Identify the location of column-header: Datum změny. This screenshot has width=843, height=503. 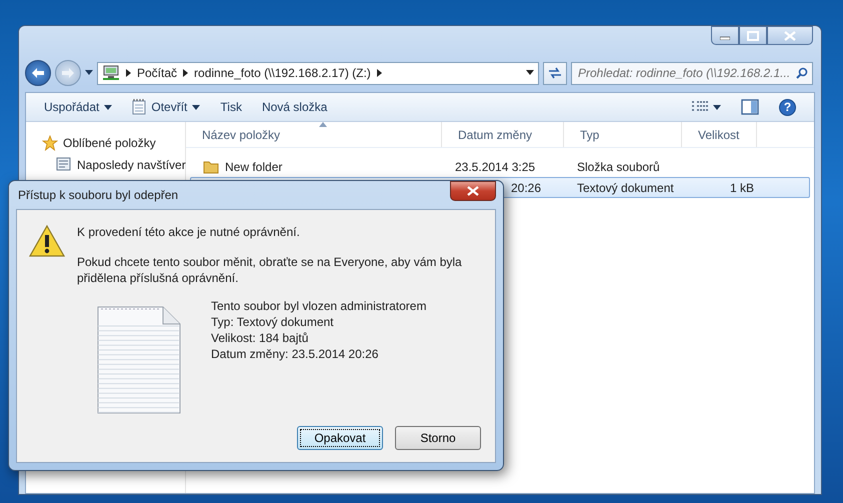
(503, 134).